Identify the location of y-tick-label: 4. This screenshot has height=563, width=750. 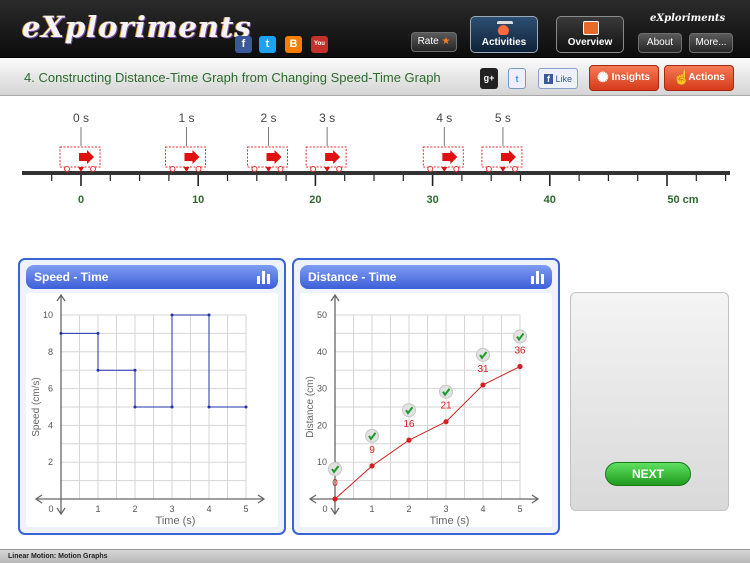
(50, 425).